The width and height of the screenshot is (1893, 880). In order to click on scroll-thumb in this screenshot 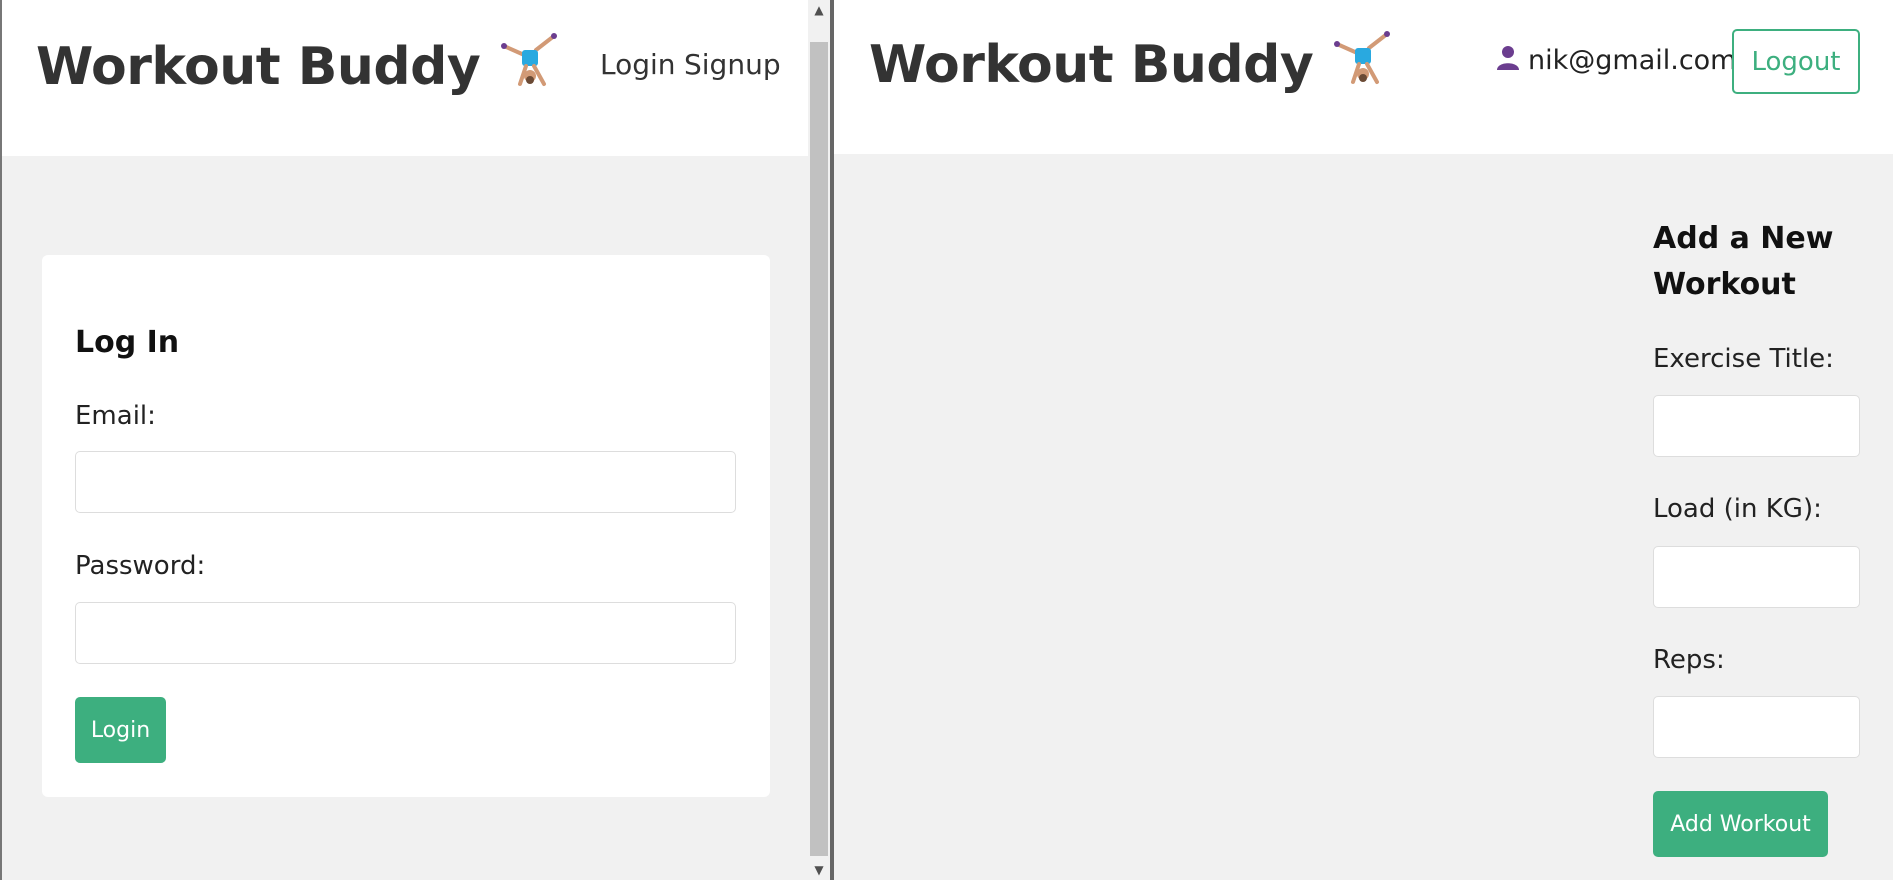, I will do `click(819, 449)`.